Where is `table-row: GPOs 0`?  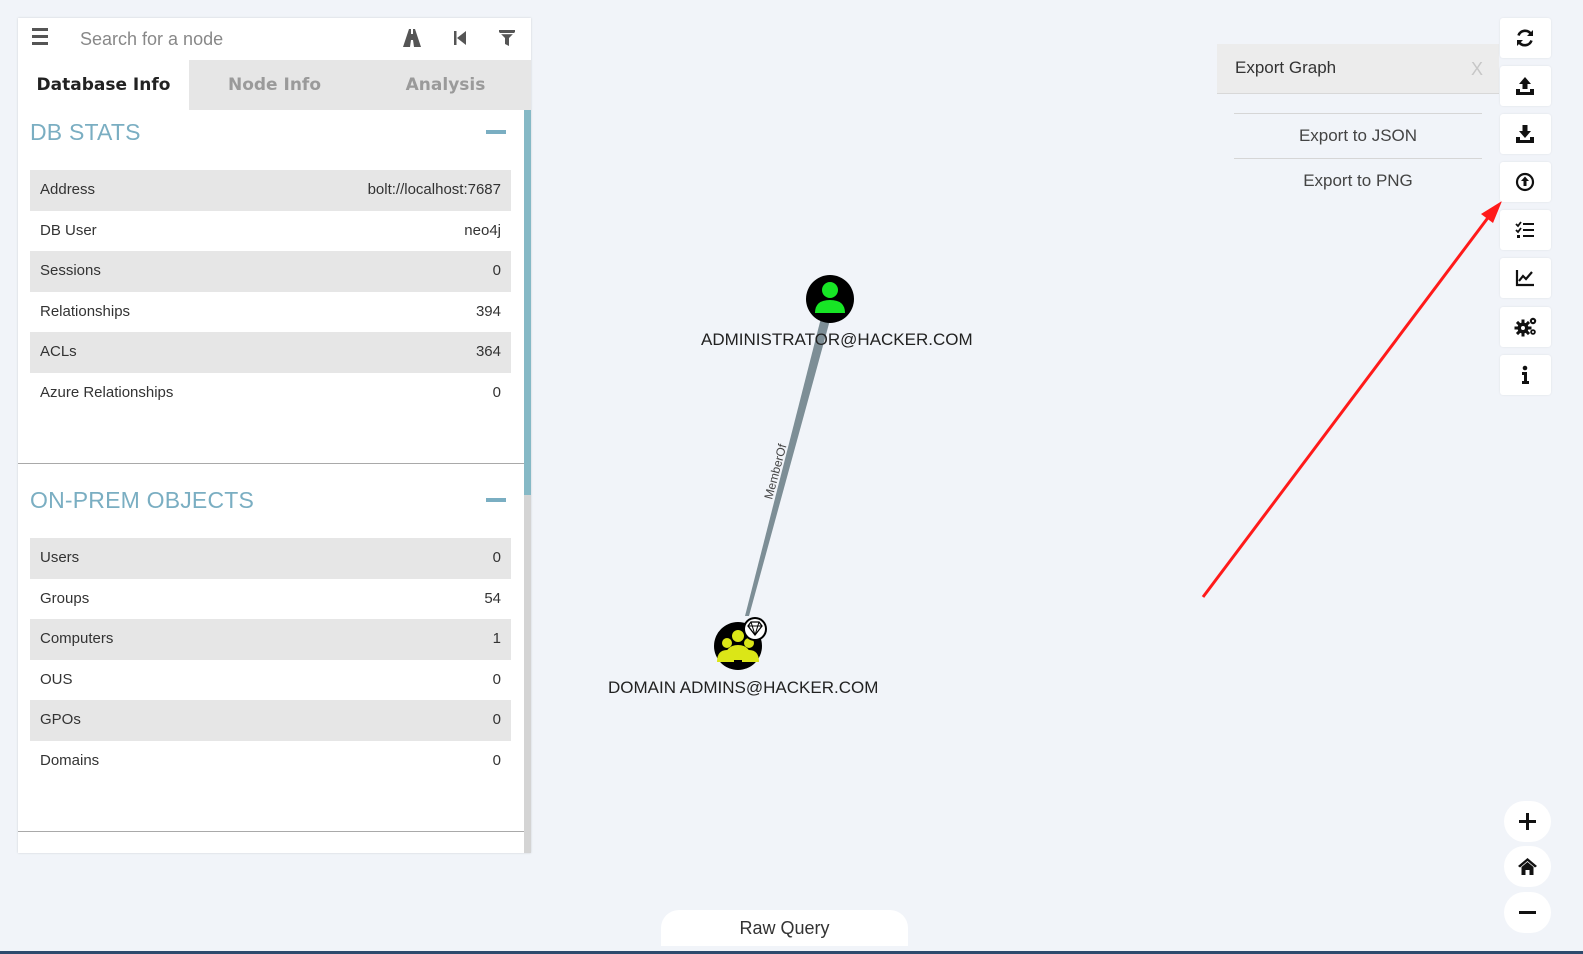 table-row: GPOs 0 is located at coordinates (270, 720).